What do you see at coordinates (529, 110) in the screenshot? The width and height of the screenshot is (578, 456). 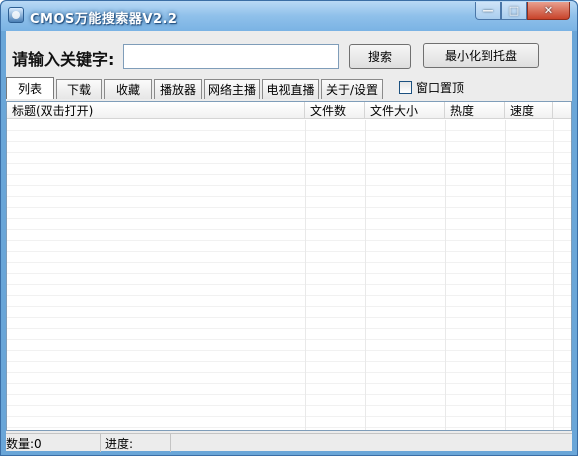 I see `column-speed: 速度` at bounding box center [529, 110].